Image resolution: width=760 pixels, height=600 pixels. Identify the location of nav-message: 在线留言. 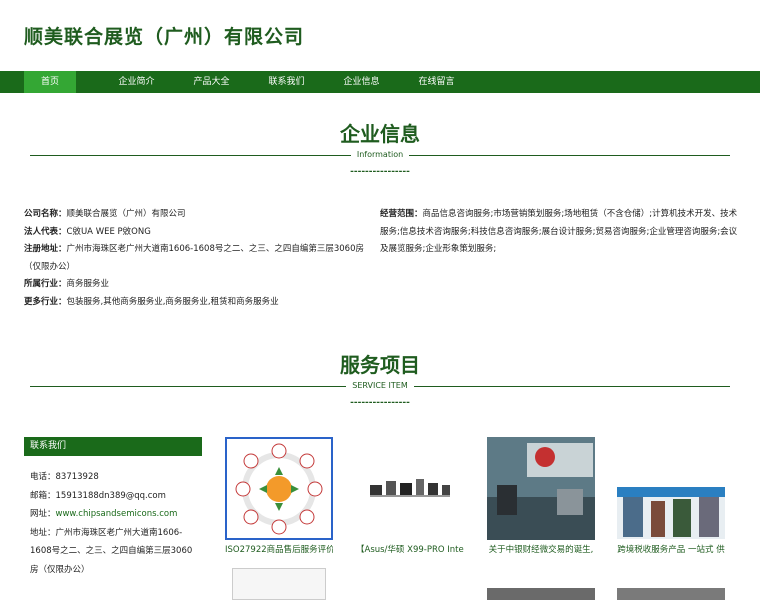
(436, 82).